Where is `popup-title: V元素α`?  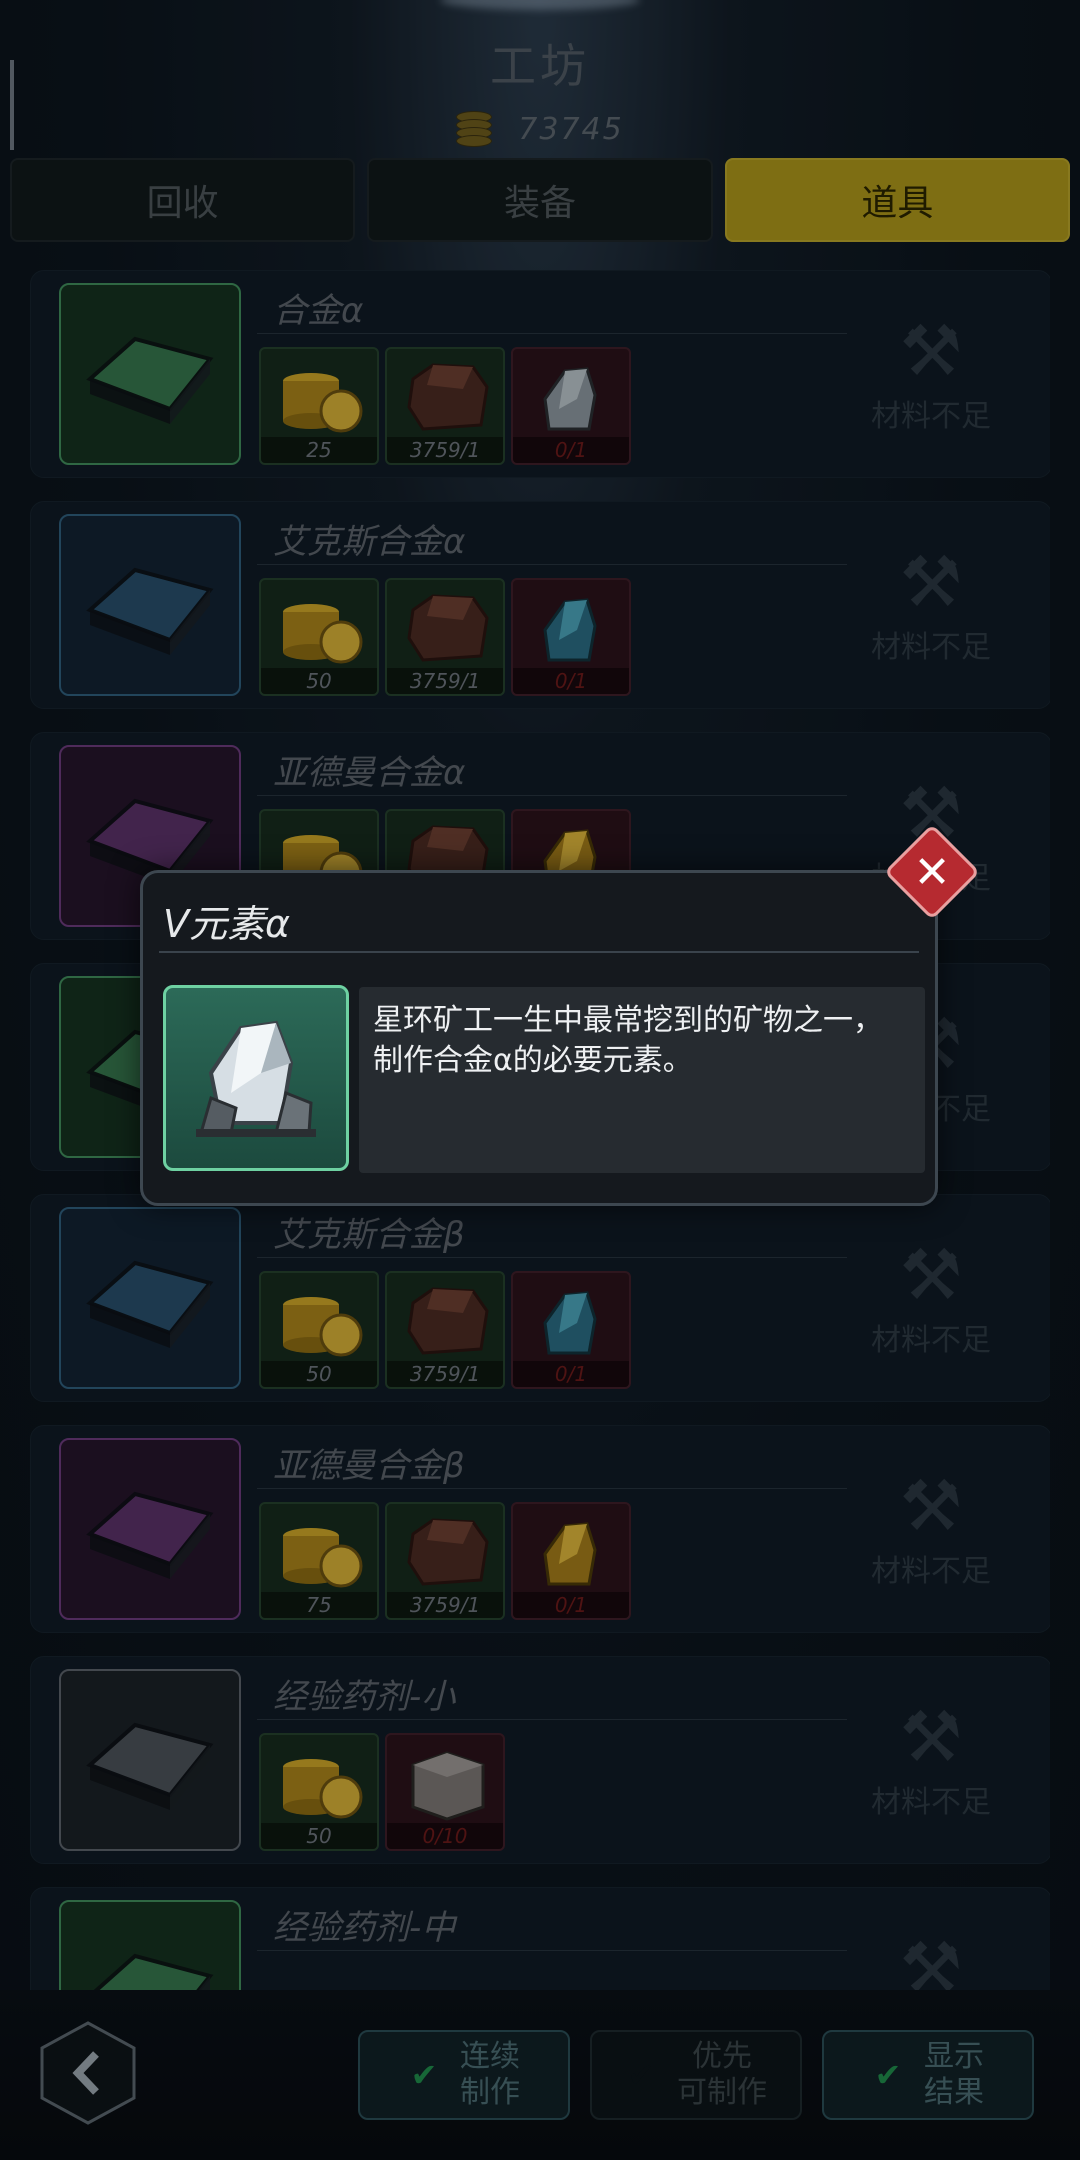
popup-title: V元素α is located at coordinates (227, 924).